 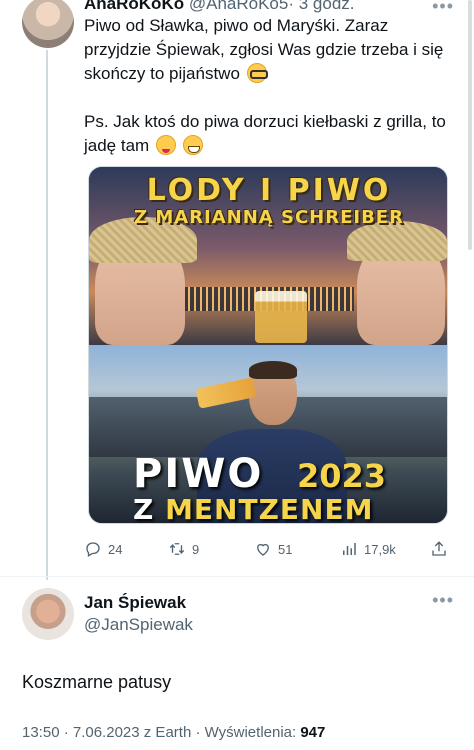 What do you see at coordinates (177, 549) in the screenshot?
I see `retweet-icon` at bounding box center [177, 549].